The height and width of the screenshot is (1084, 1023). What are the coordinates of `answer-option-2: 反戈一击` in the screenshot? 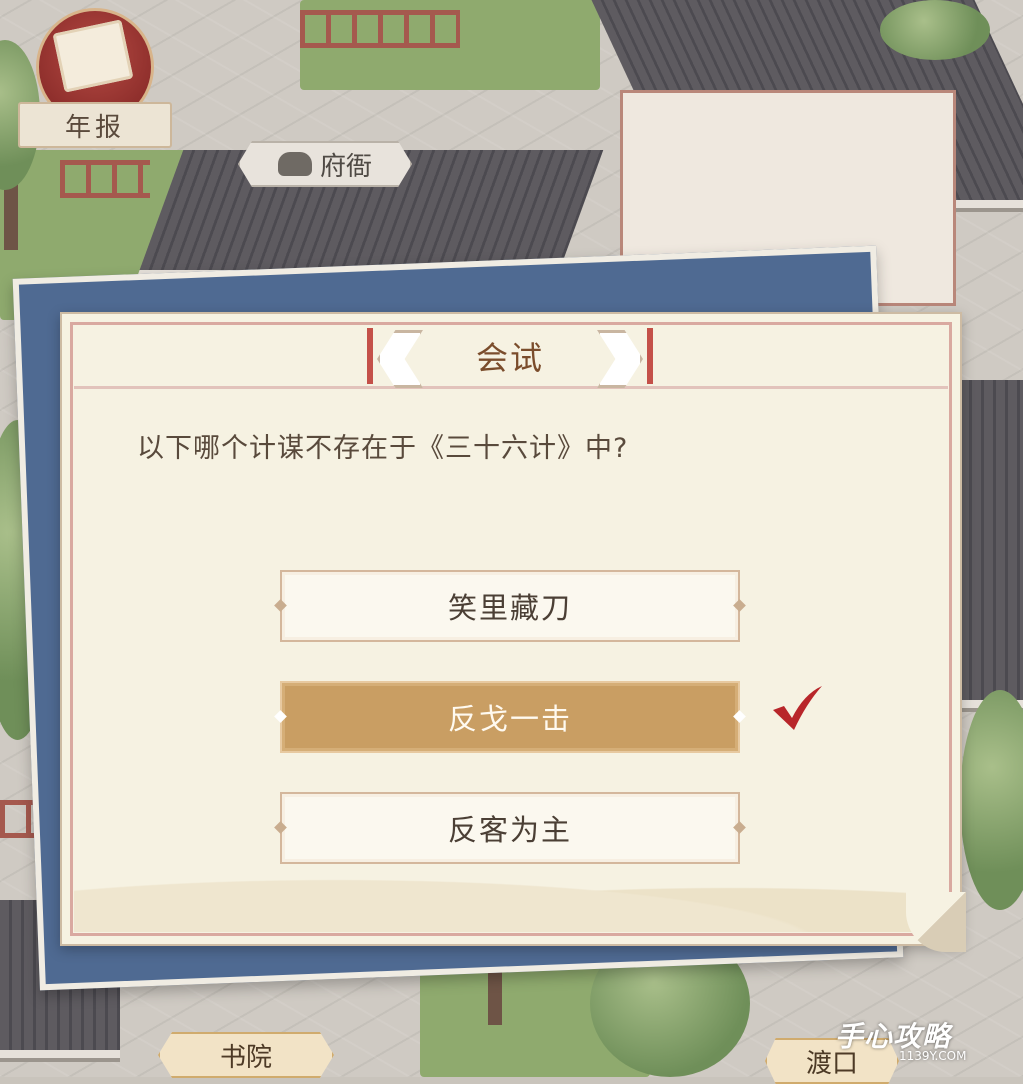 It's located at (510, 717).